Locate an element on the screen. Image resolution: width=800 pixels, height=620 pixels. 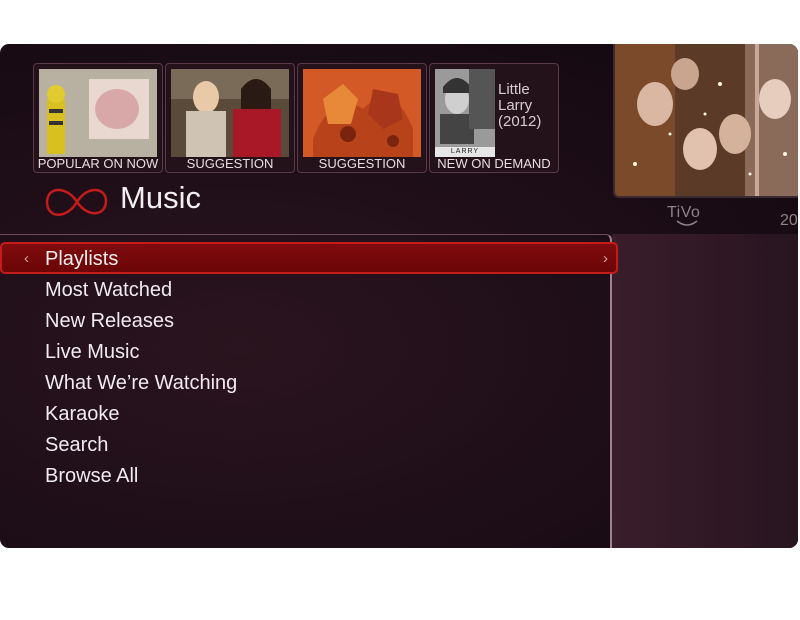
tivo-smile-icon is located at coordinates (687, 223).